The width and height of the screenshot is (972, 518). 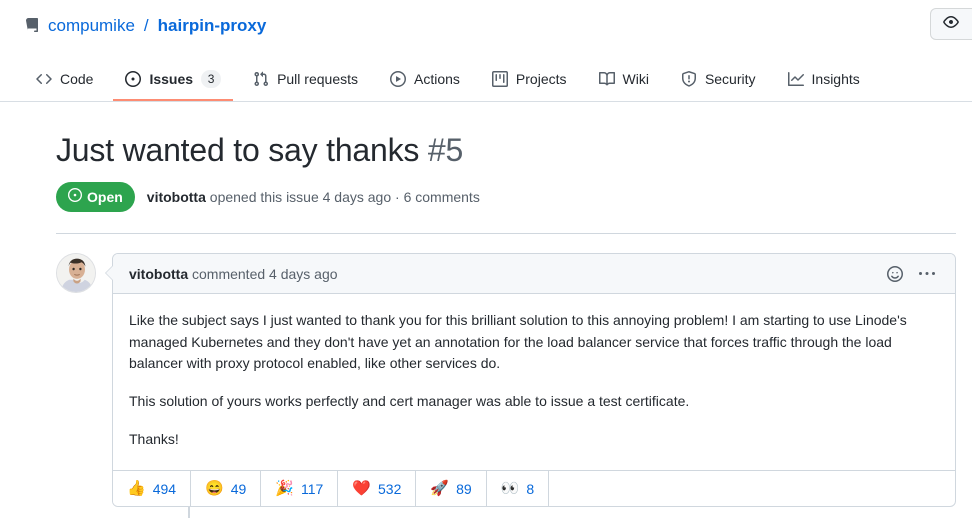 I want to click on thumbs-up-icon: 👍, so click(x=136, y=489).